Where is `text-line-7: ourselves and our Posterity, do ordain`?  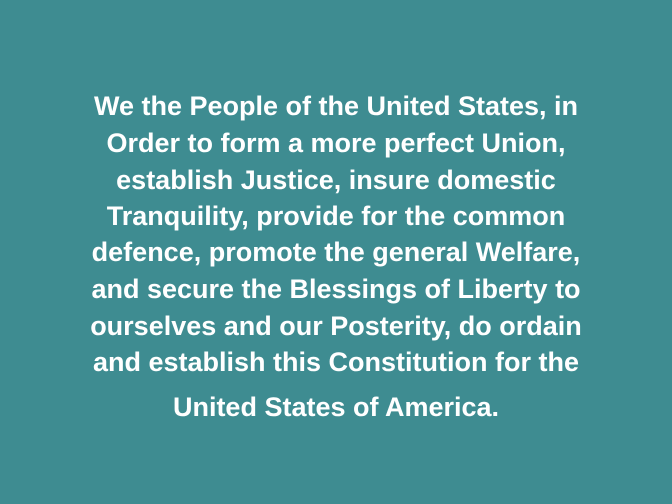
text-line-7: ourselves and our Posterity, do ordain is located at coordinates (336, 326).